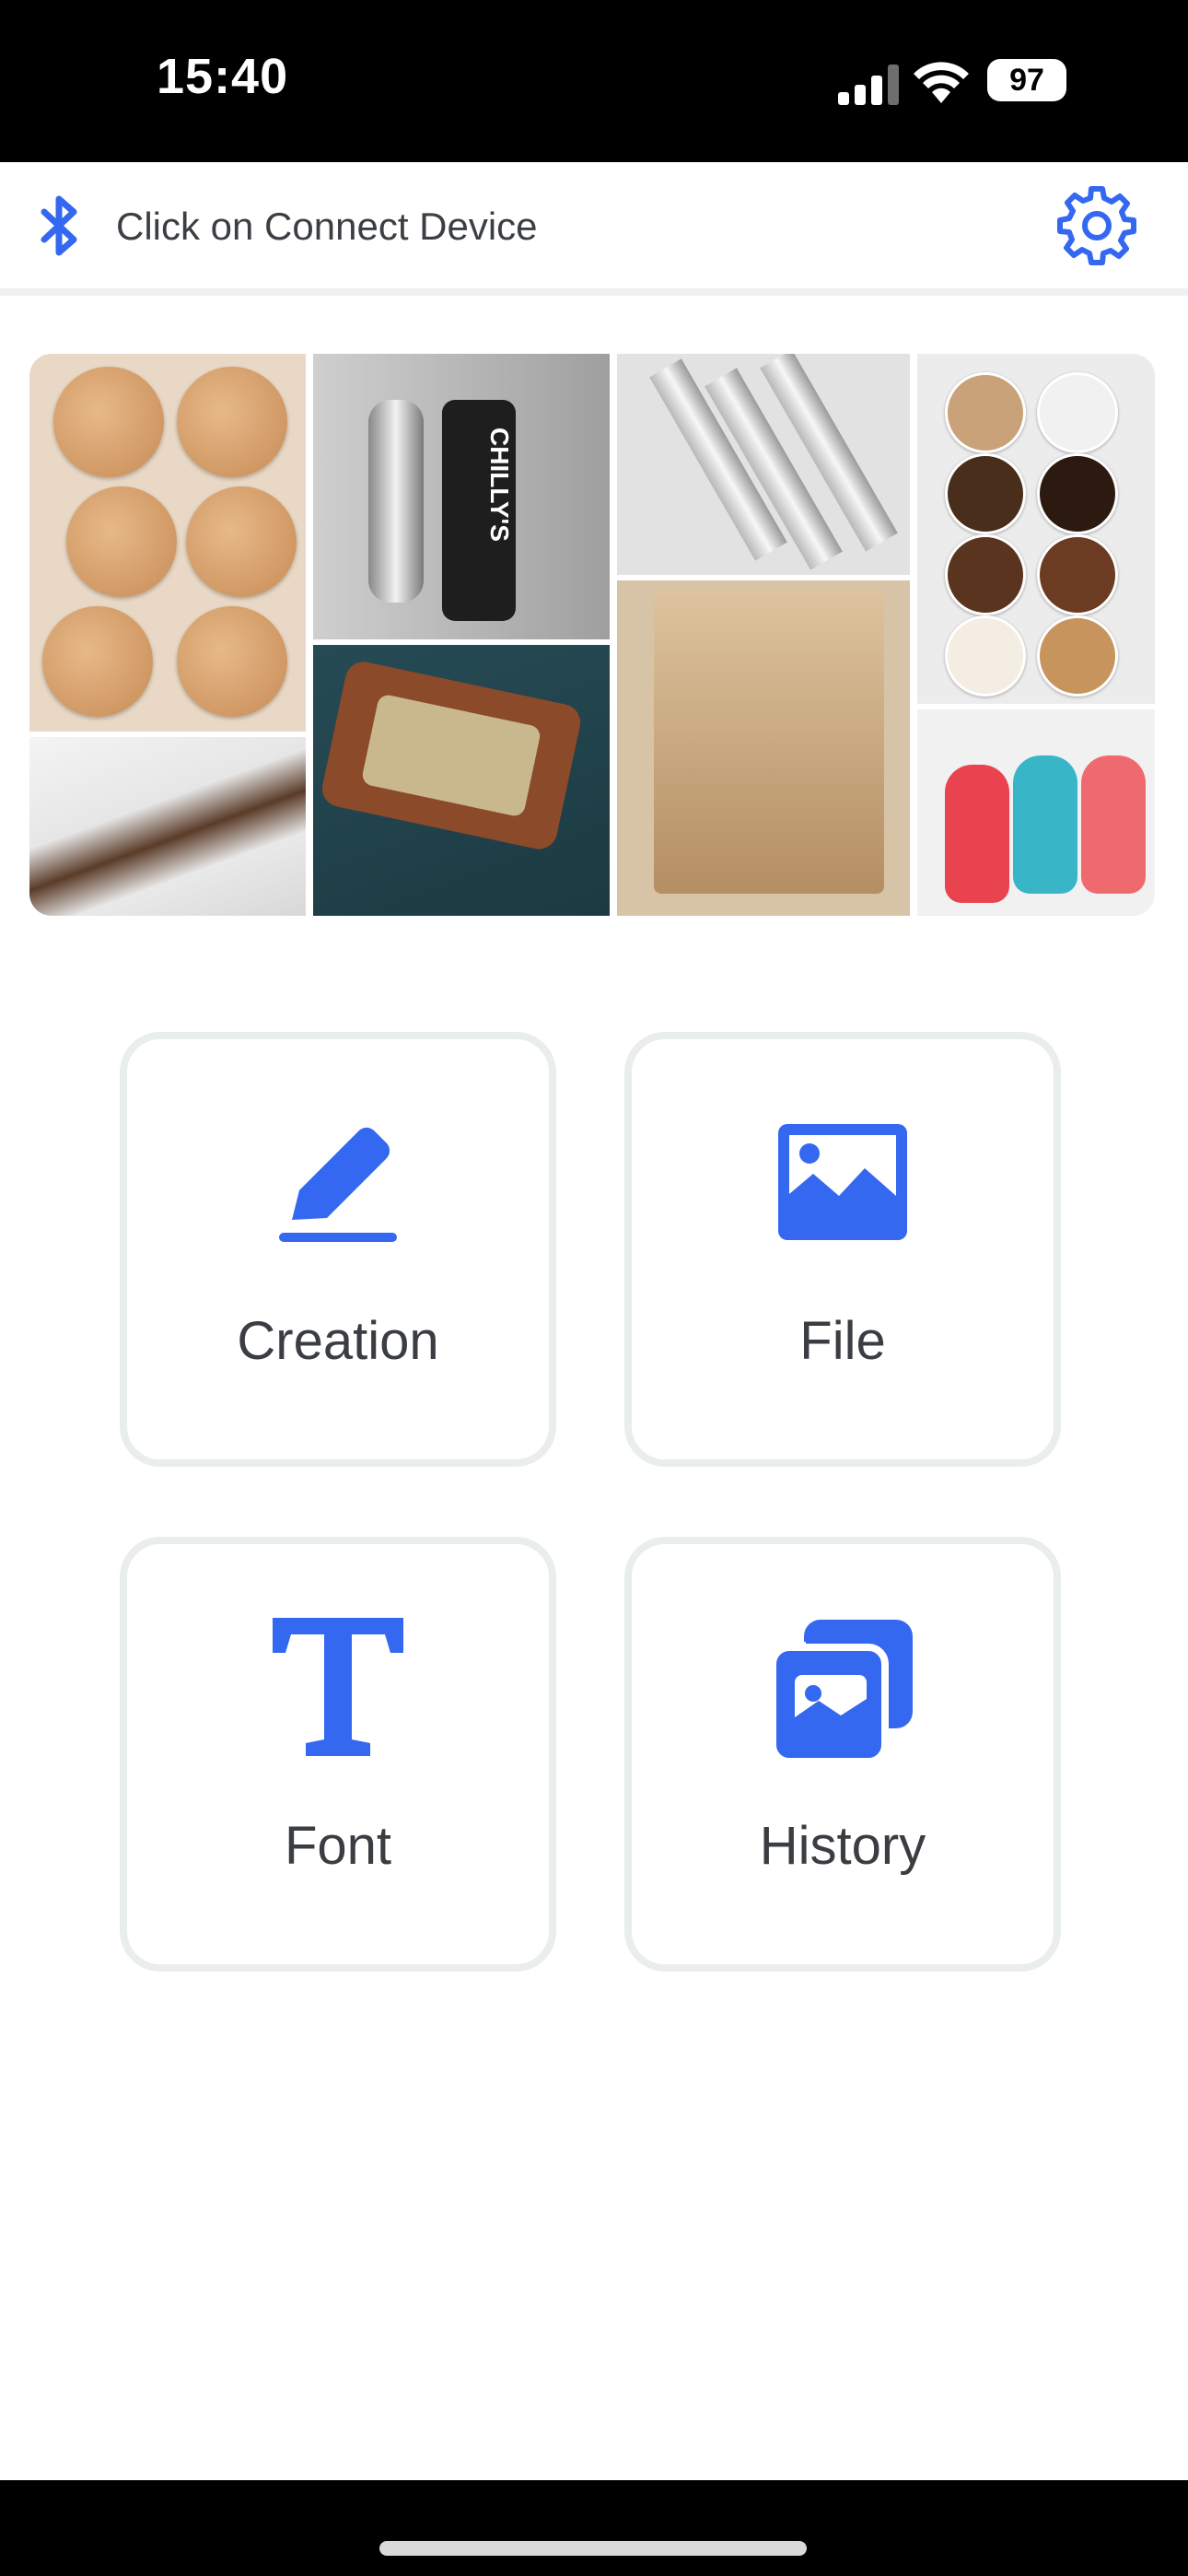  Describe the element at coordinates (338, 1249) in the screenshot. I see `creation-card: Creation` at that location.